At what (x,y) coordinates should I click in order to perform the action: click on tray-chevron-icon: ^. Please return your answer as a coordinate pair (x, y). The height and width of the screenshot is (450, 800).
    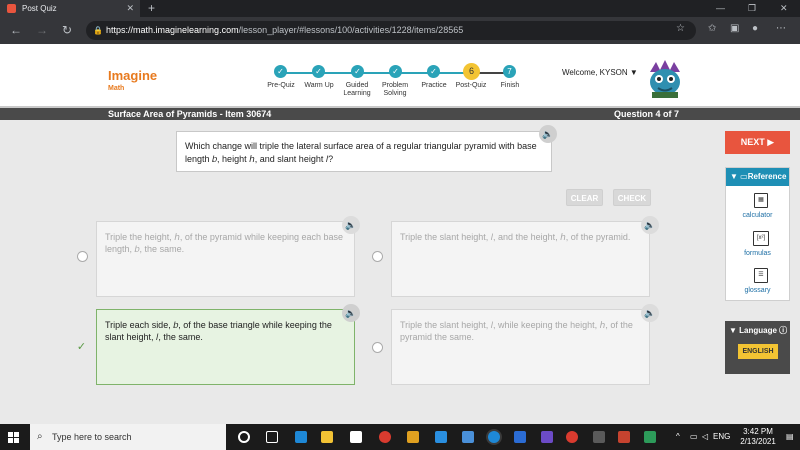
    Looking at the image, I should click on (678, 437).